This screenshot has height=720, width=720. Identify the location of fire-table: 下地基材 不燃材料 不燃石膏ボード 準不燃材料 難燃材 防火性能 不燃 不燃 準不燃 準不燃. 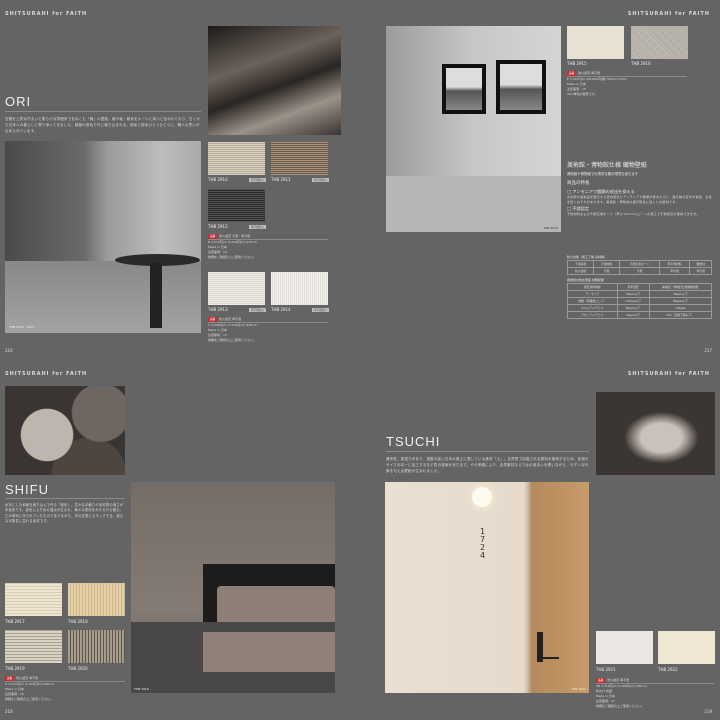
(639, 267).